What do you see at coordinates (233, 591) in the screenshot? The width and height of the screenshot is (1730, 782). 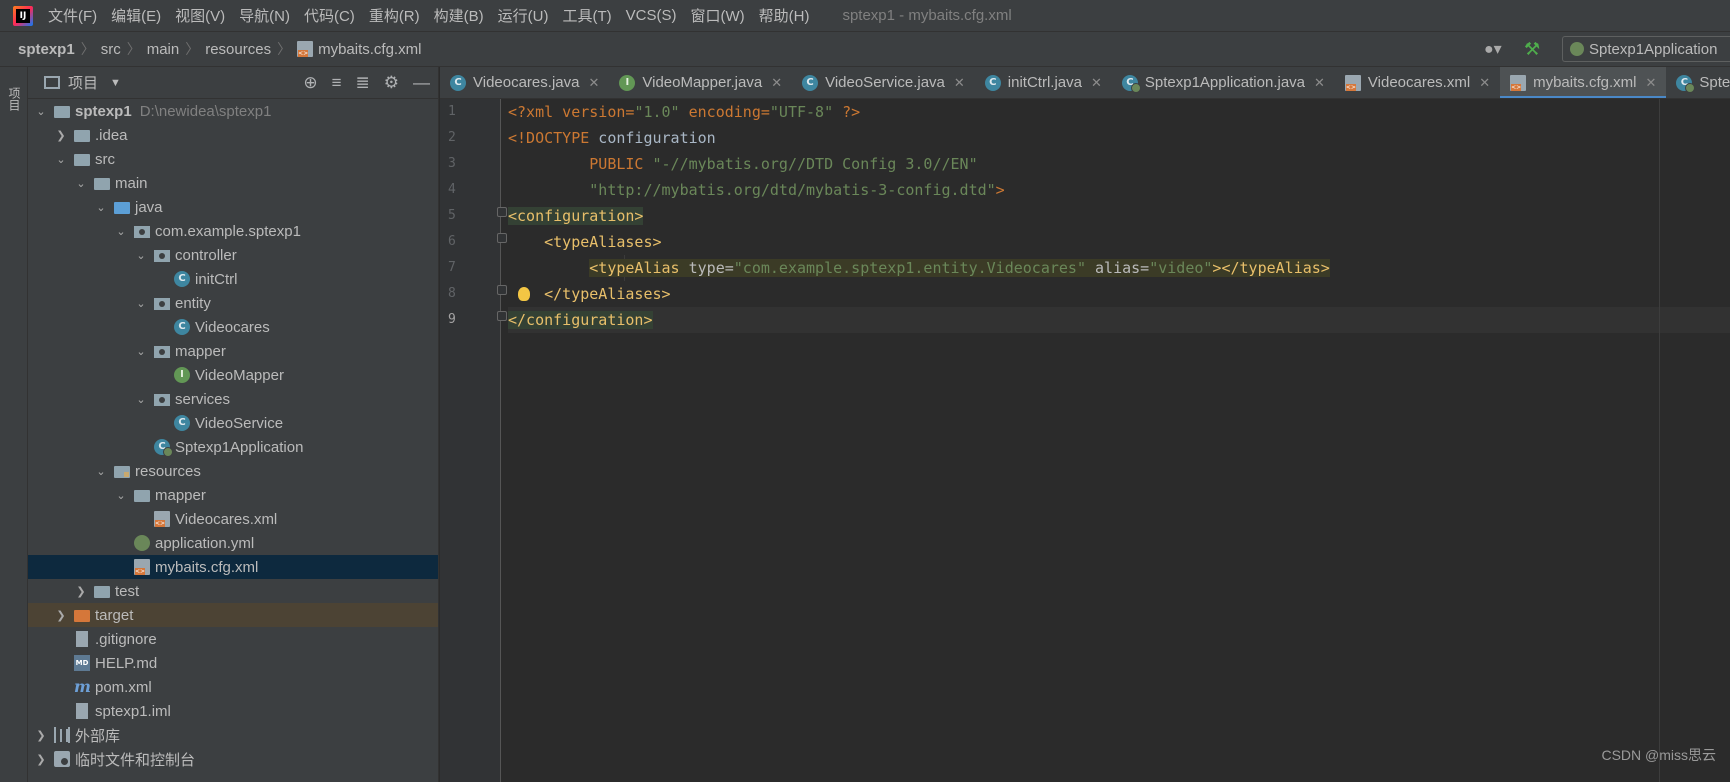 I see `tree-item-test: ❯ test` at bounding box center [233, 591].